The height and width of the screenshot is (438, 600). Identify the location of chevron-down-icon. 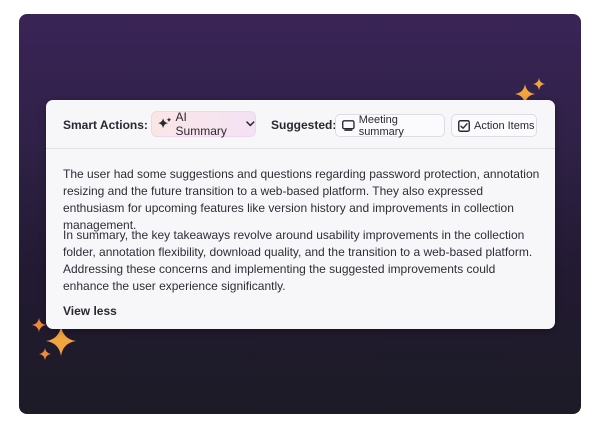
(250, 124).